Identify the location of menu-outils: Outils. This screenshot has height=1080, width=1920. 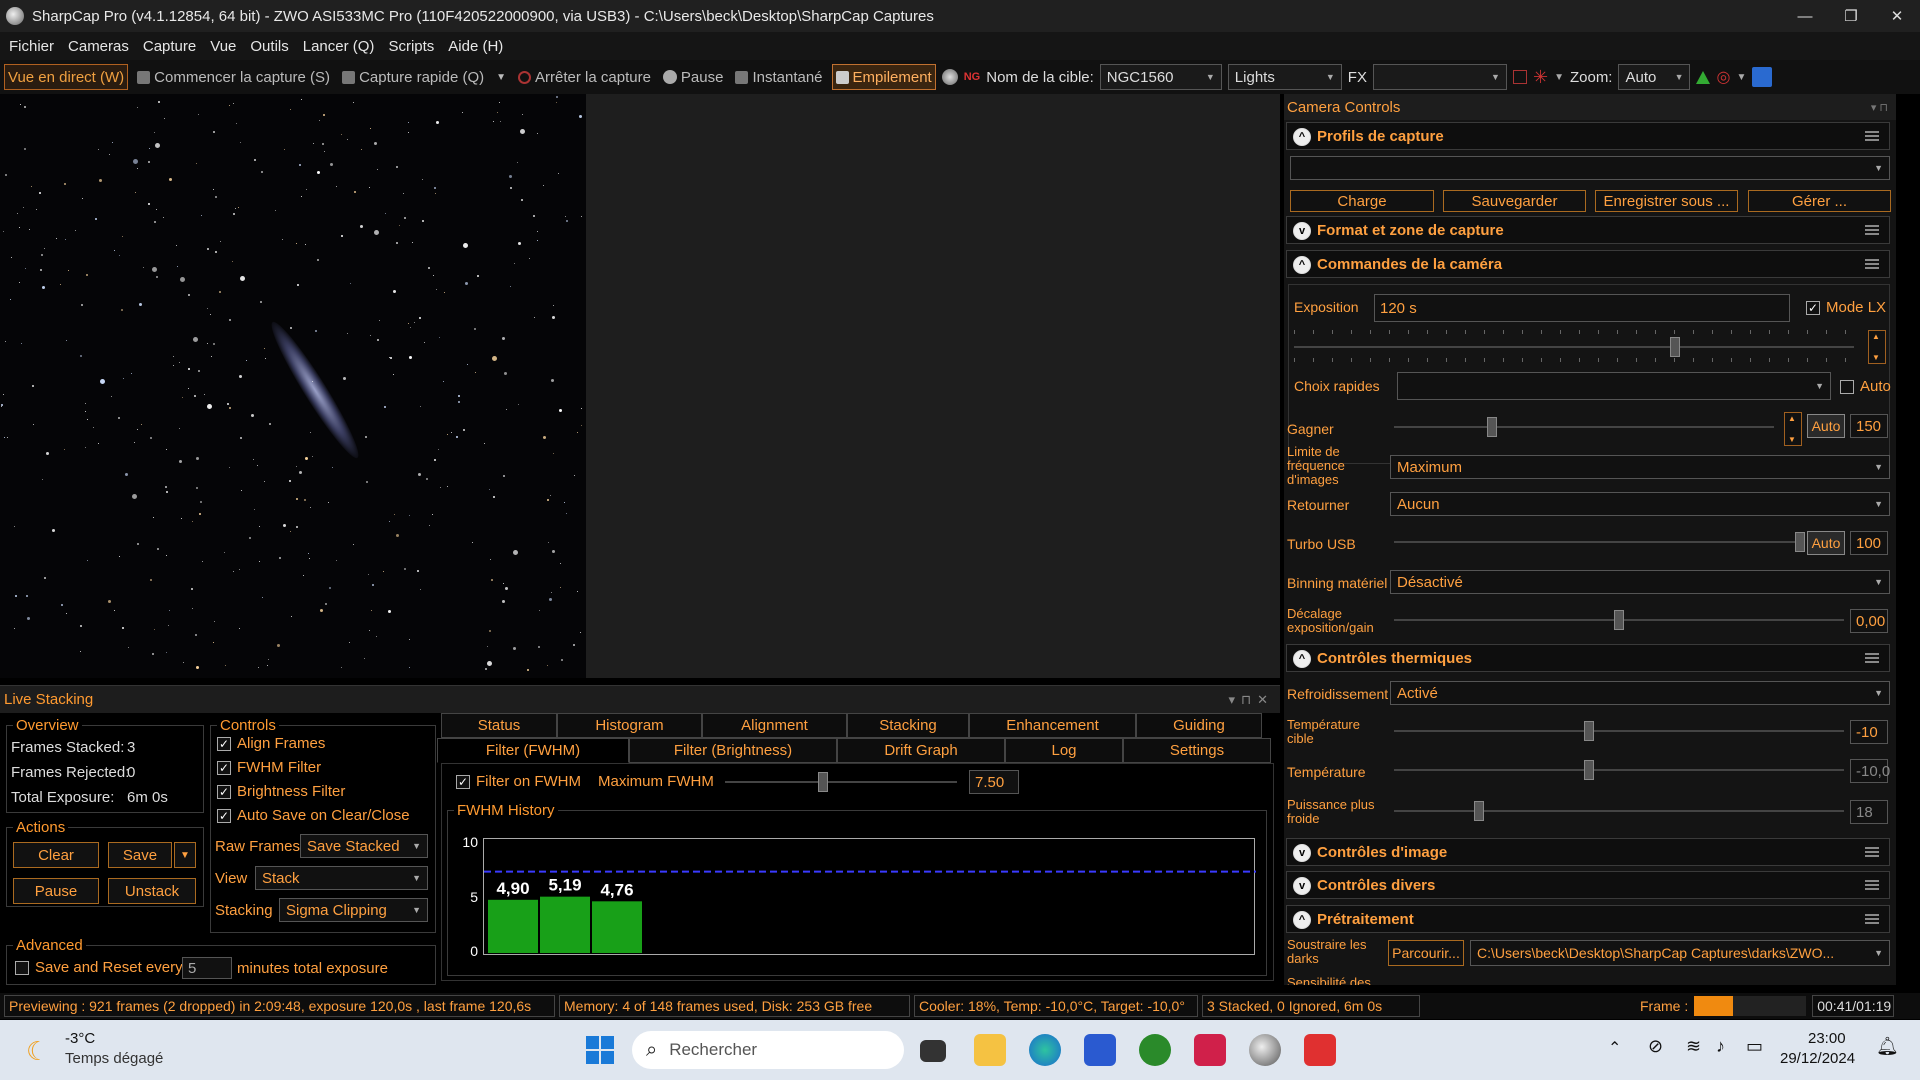
(269, 46).